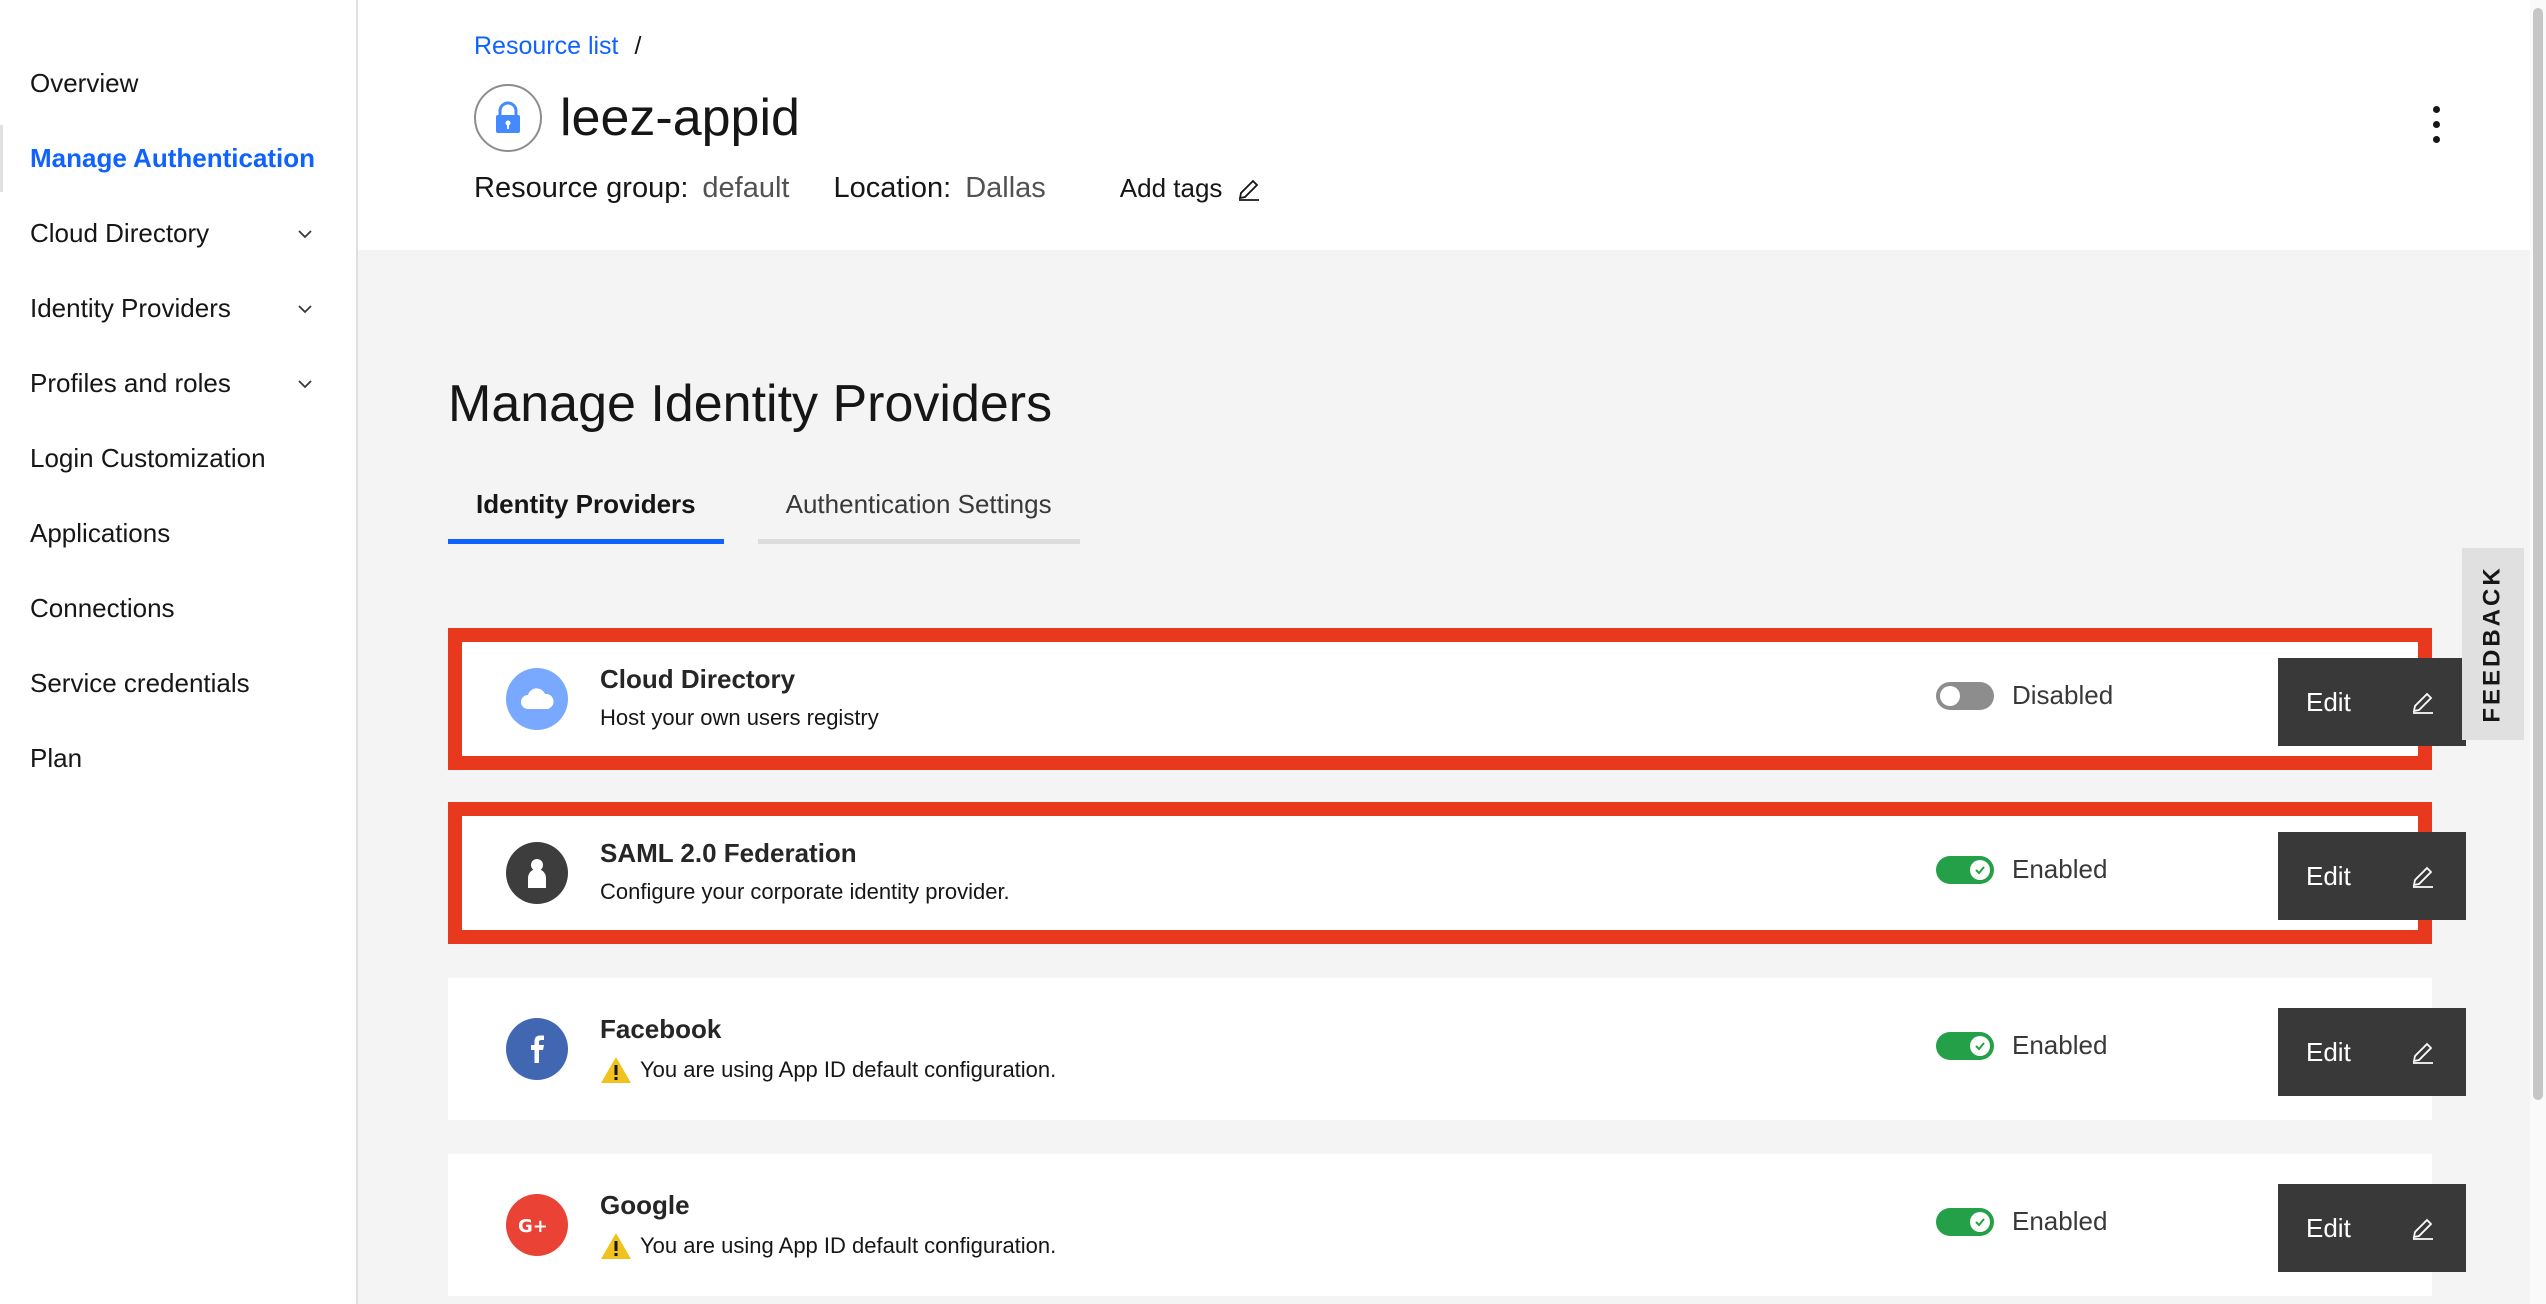  Describe the element at coordinates (2436, 124) in the screenshot. I see `overflow-menu-icon` at that location.